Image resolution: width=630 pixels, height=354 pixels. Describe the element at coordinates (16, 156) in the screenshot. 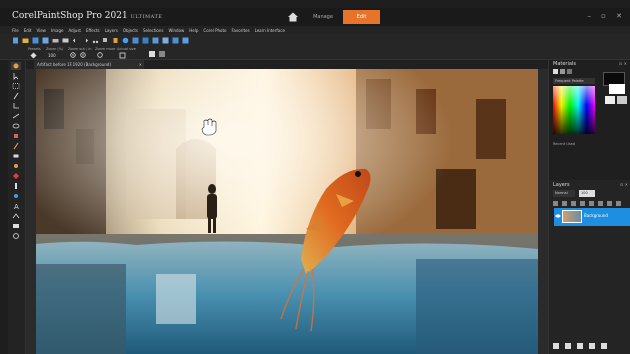

I see `eraser-tool-icon` at that location.